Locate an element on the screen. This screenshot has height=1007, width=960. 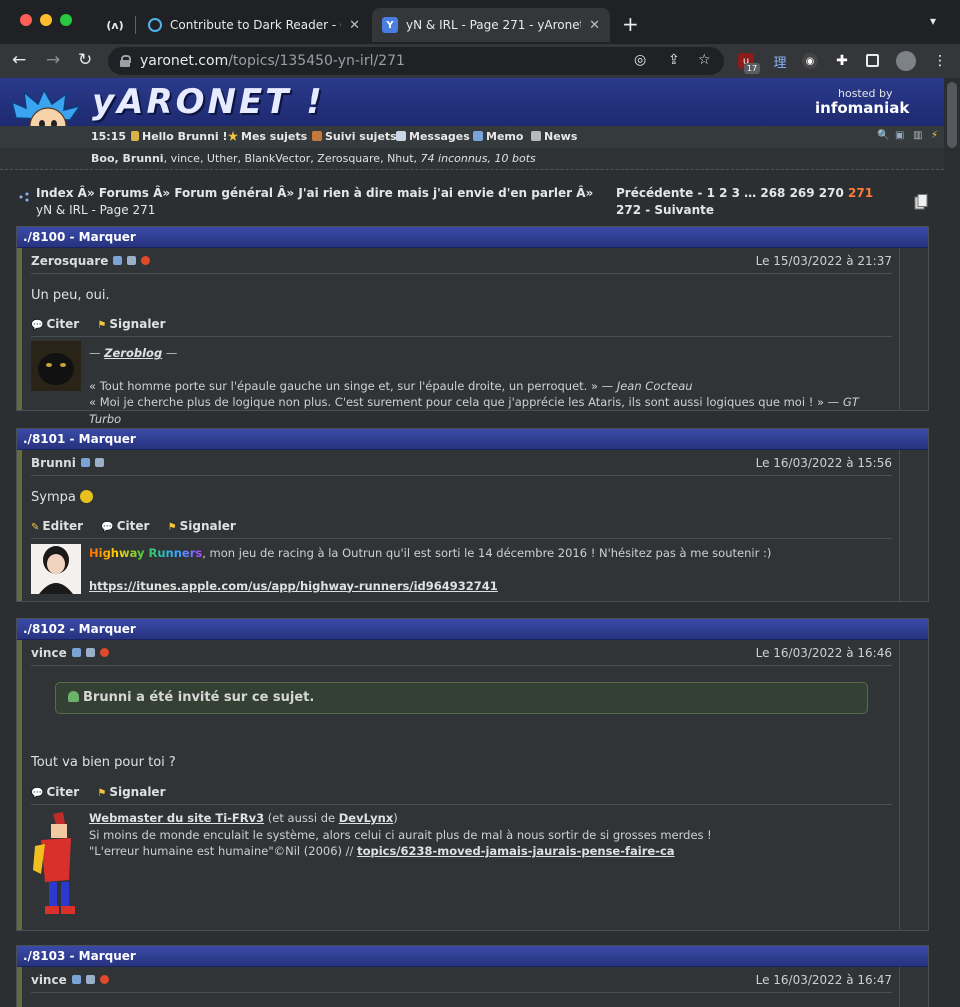
tab-dark-reader: Contribute to Dark Reader - Op ✕ is located at coordinates (254, 25).